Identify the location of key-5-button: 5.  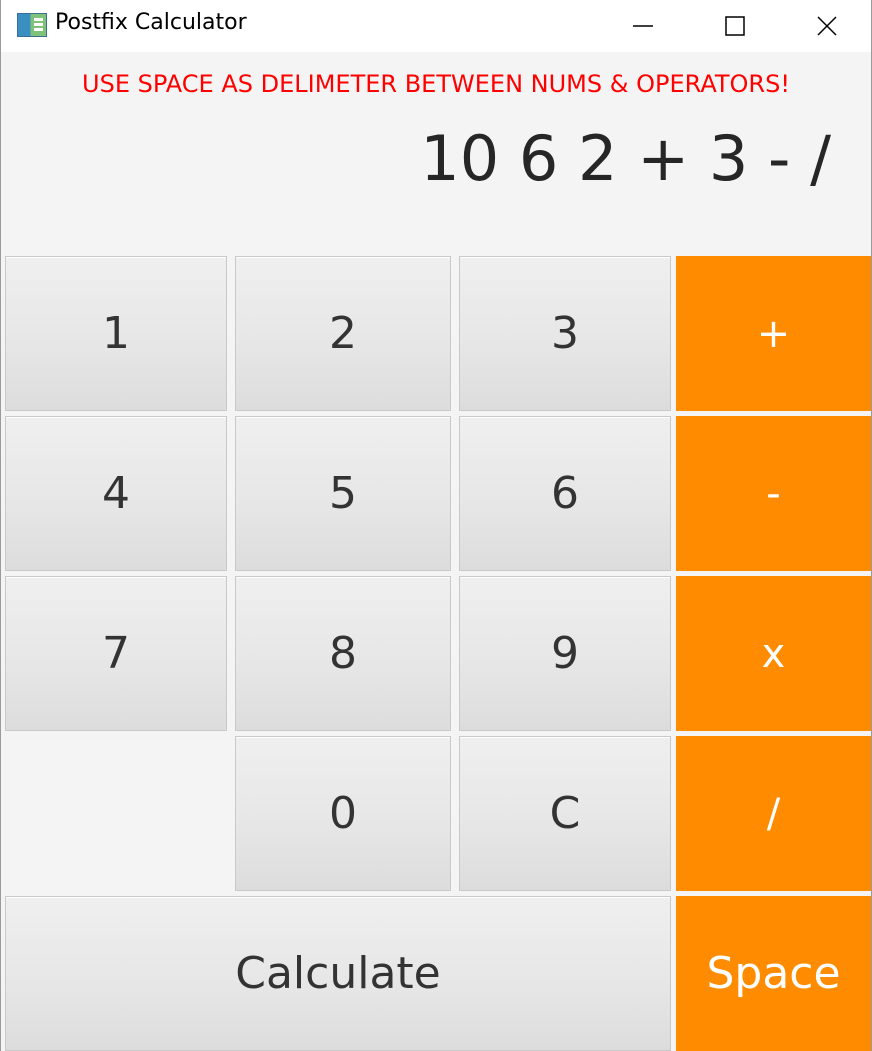
(343, 493).